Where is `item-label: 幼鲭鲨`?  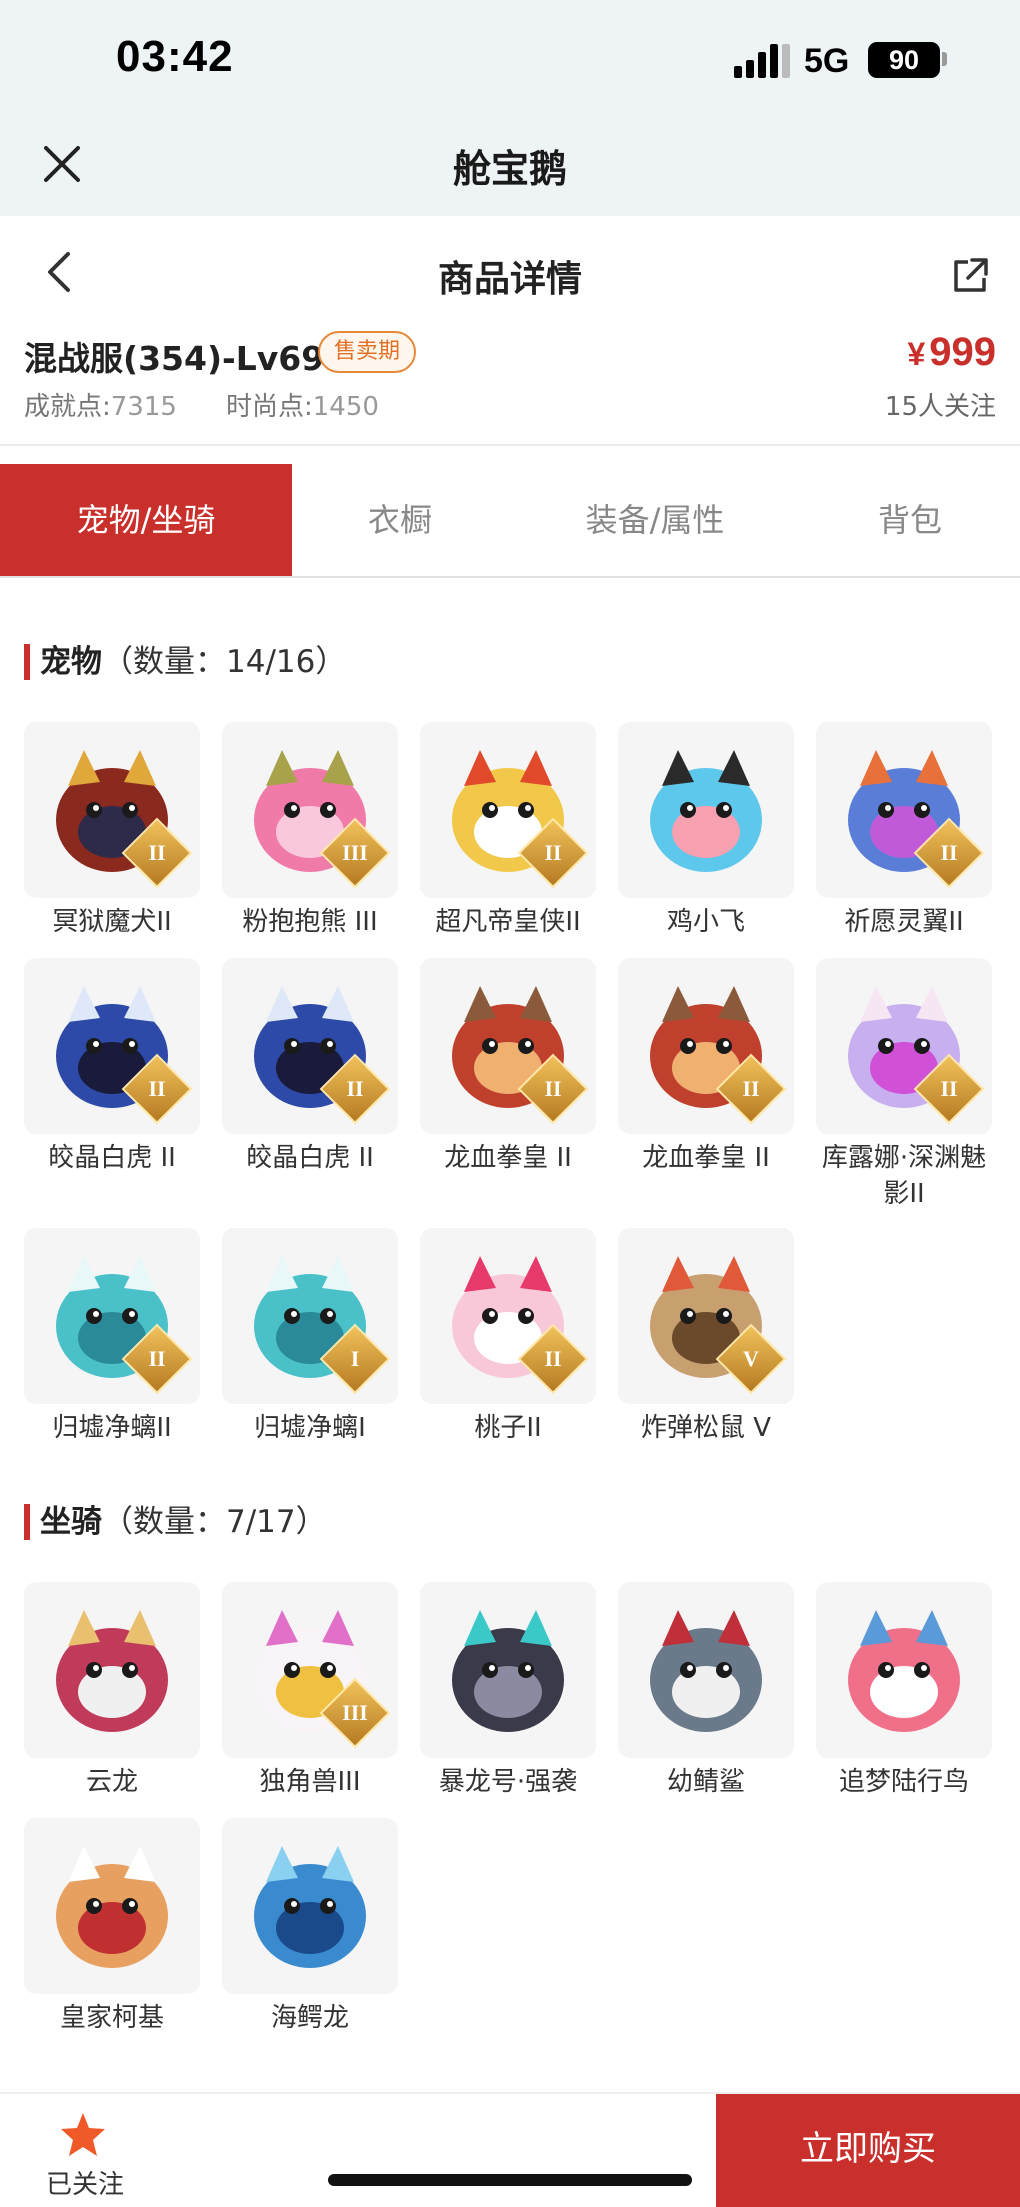 item-label: 幼鲭鲨 is located at coordinates (705, 1782).